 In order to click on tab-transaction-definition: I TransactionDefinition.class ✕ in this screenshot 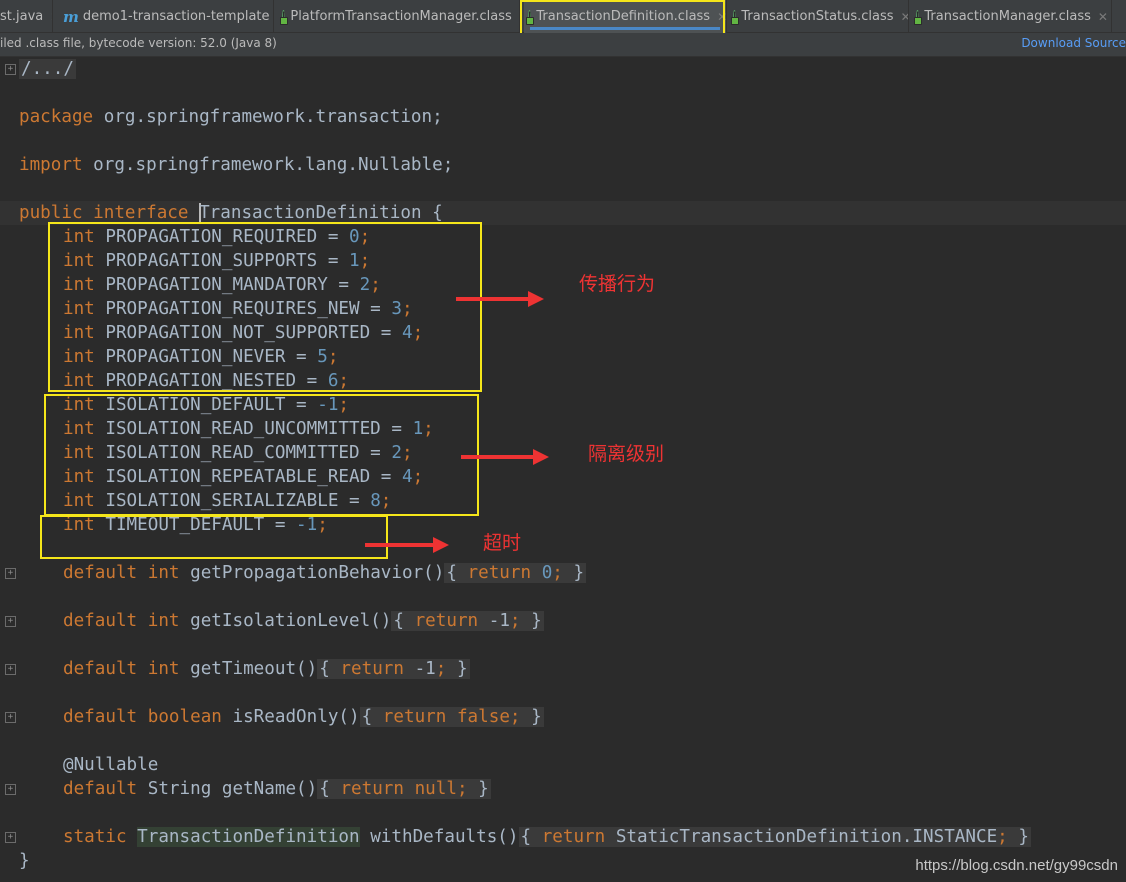, I will do `click(625, 16)`.